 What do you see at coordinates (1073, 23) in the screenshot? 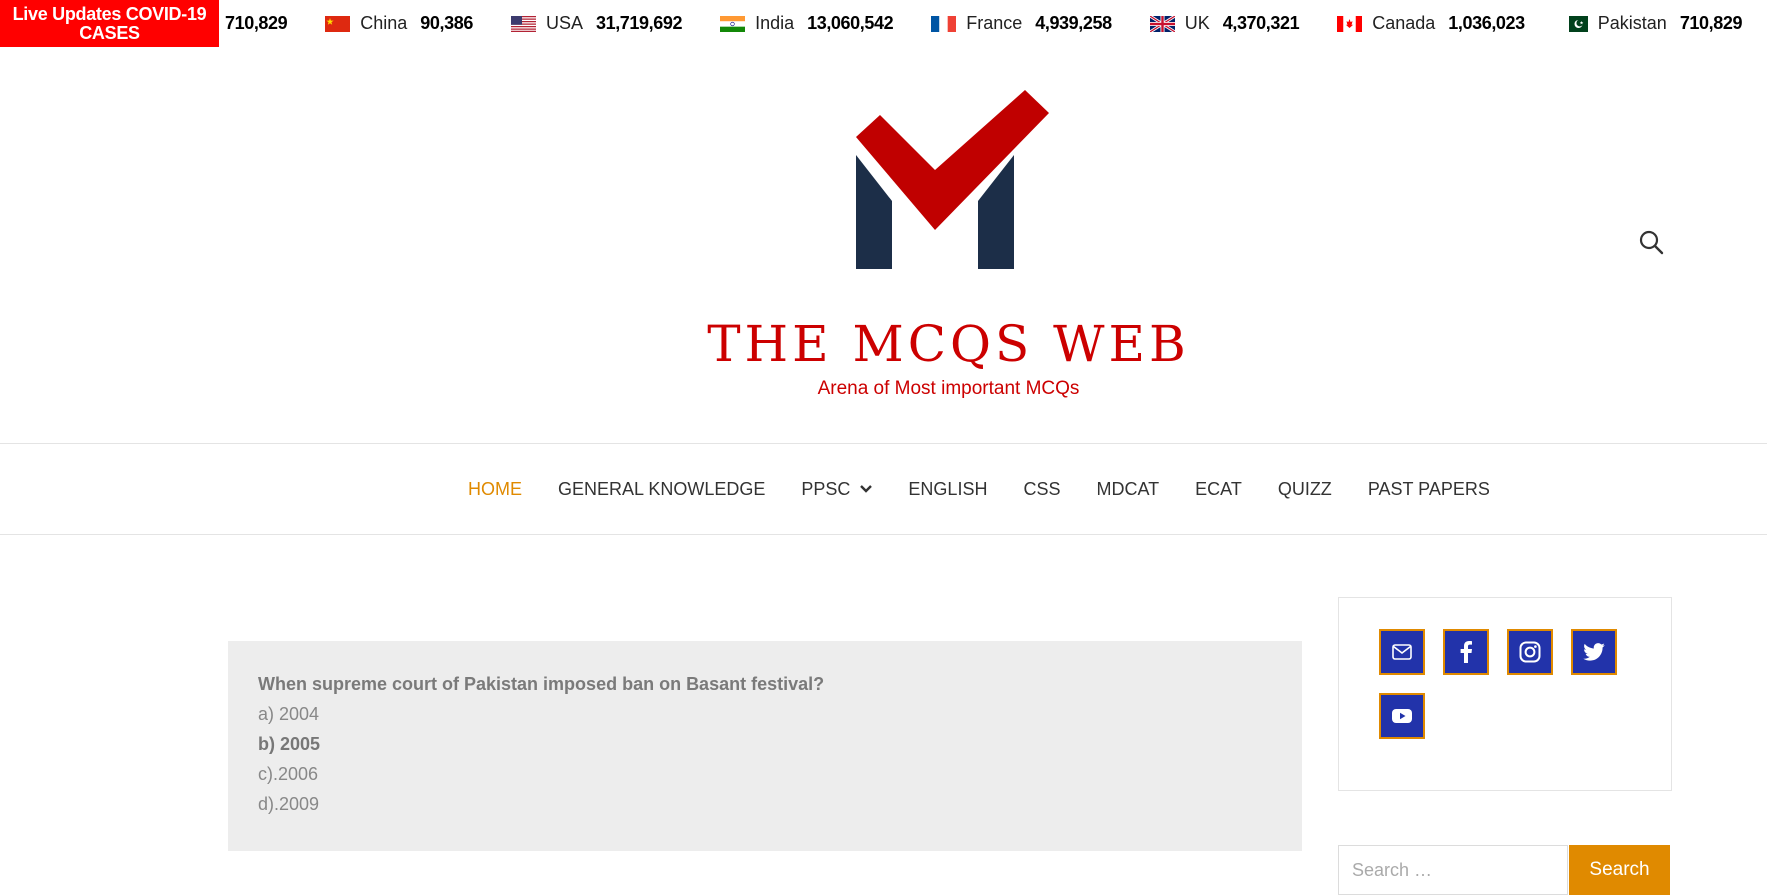
I see `case-count: 4,939,258` at bounding box center [1073, 23].